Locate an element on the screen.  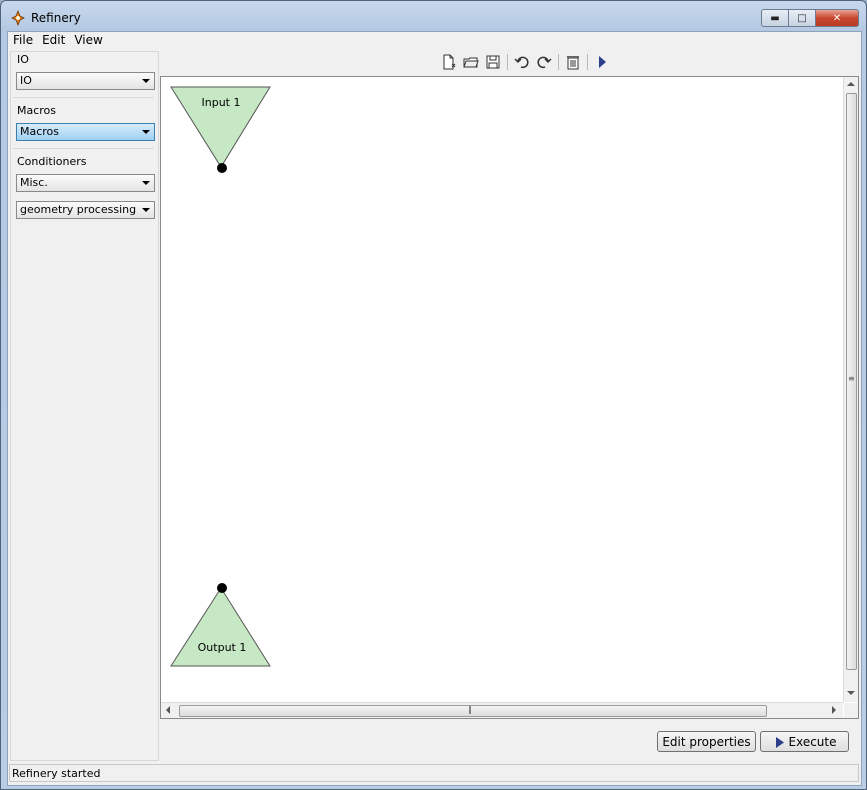
close-button: ✕ is located at coordinates (837, 18).